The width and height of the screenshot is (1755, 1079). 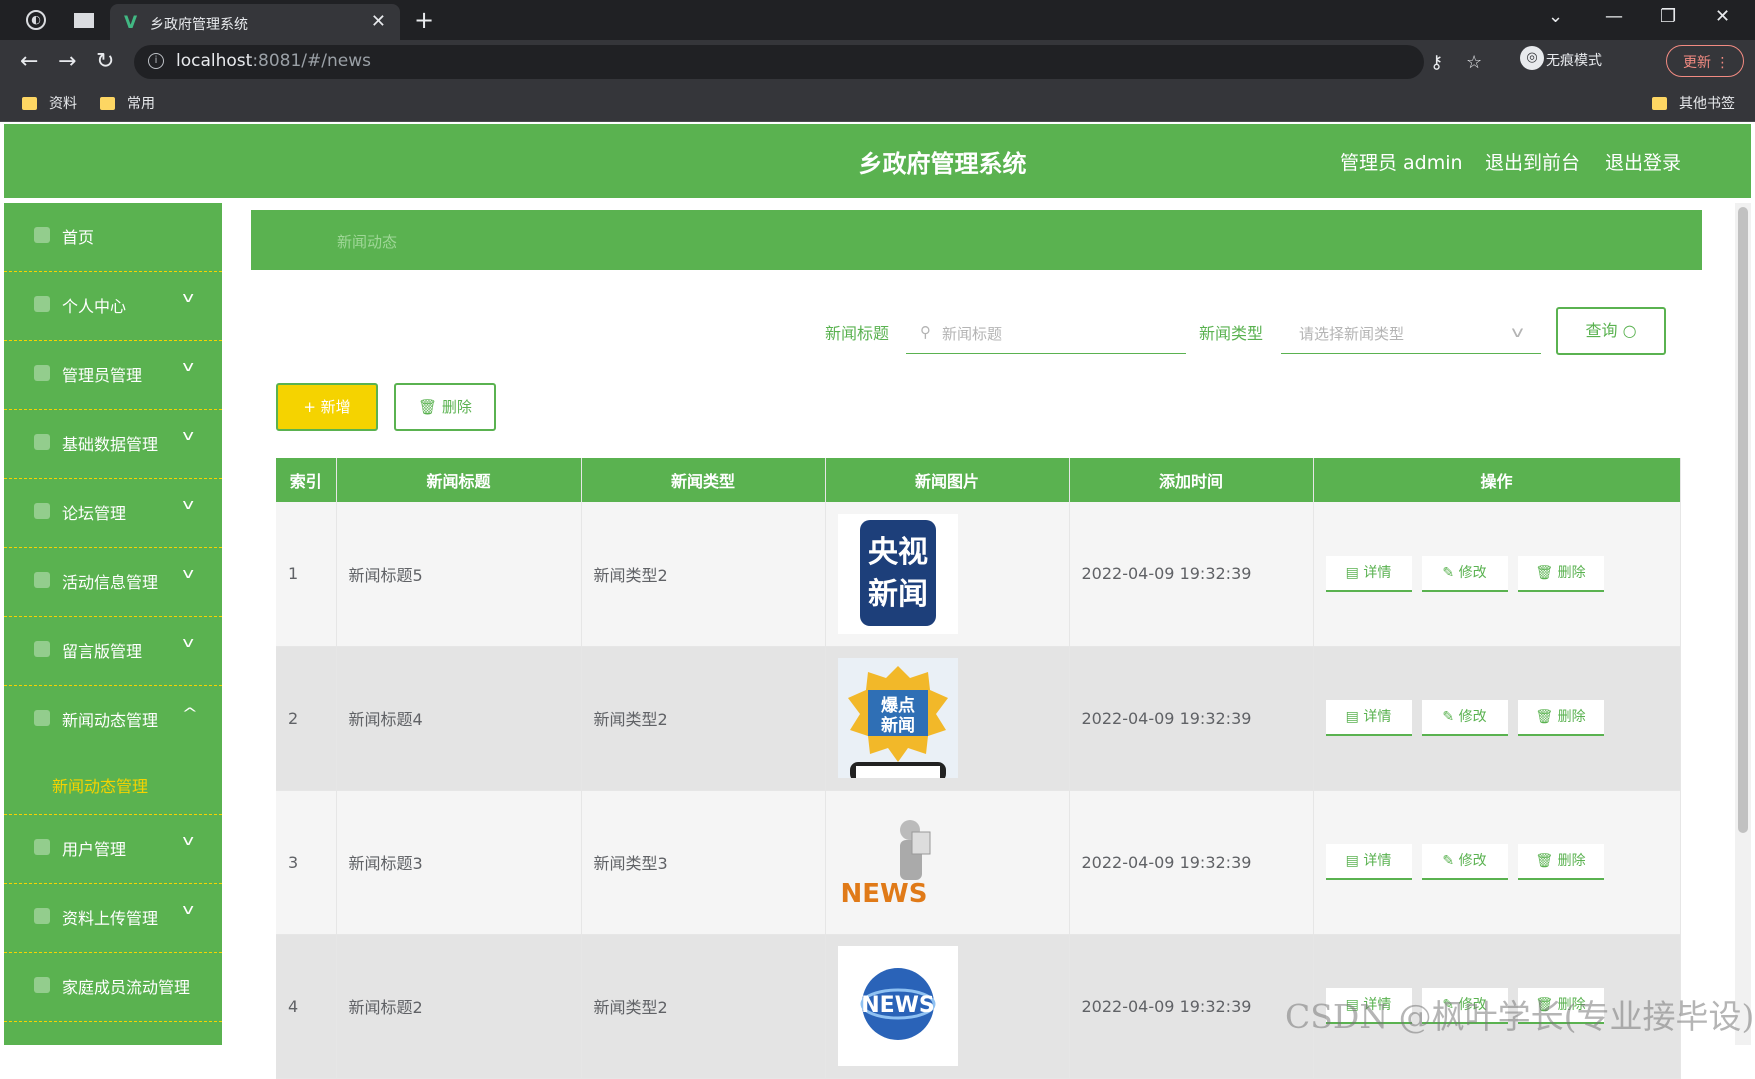 What do you see at coordinates (1191, 862) in the screenshot?
I see `row-time: 2022-04-09 19:32:39` at bounding box center [1191, 862].